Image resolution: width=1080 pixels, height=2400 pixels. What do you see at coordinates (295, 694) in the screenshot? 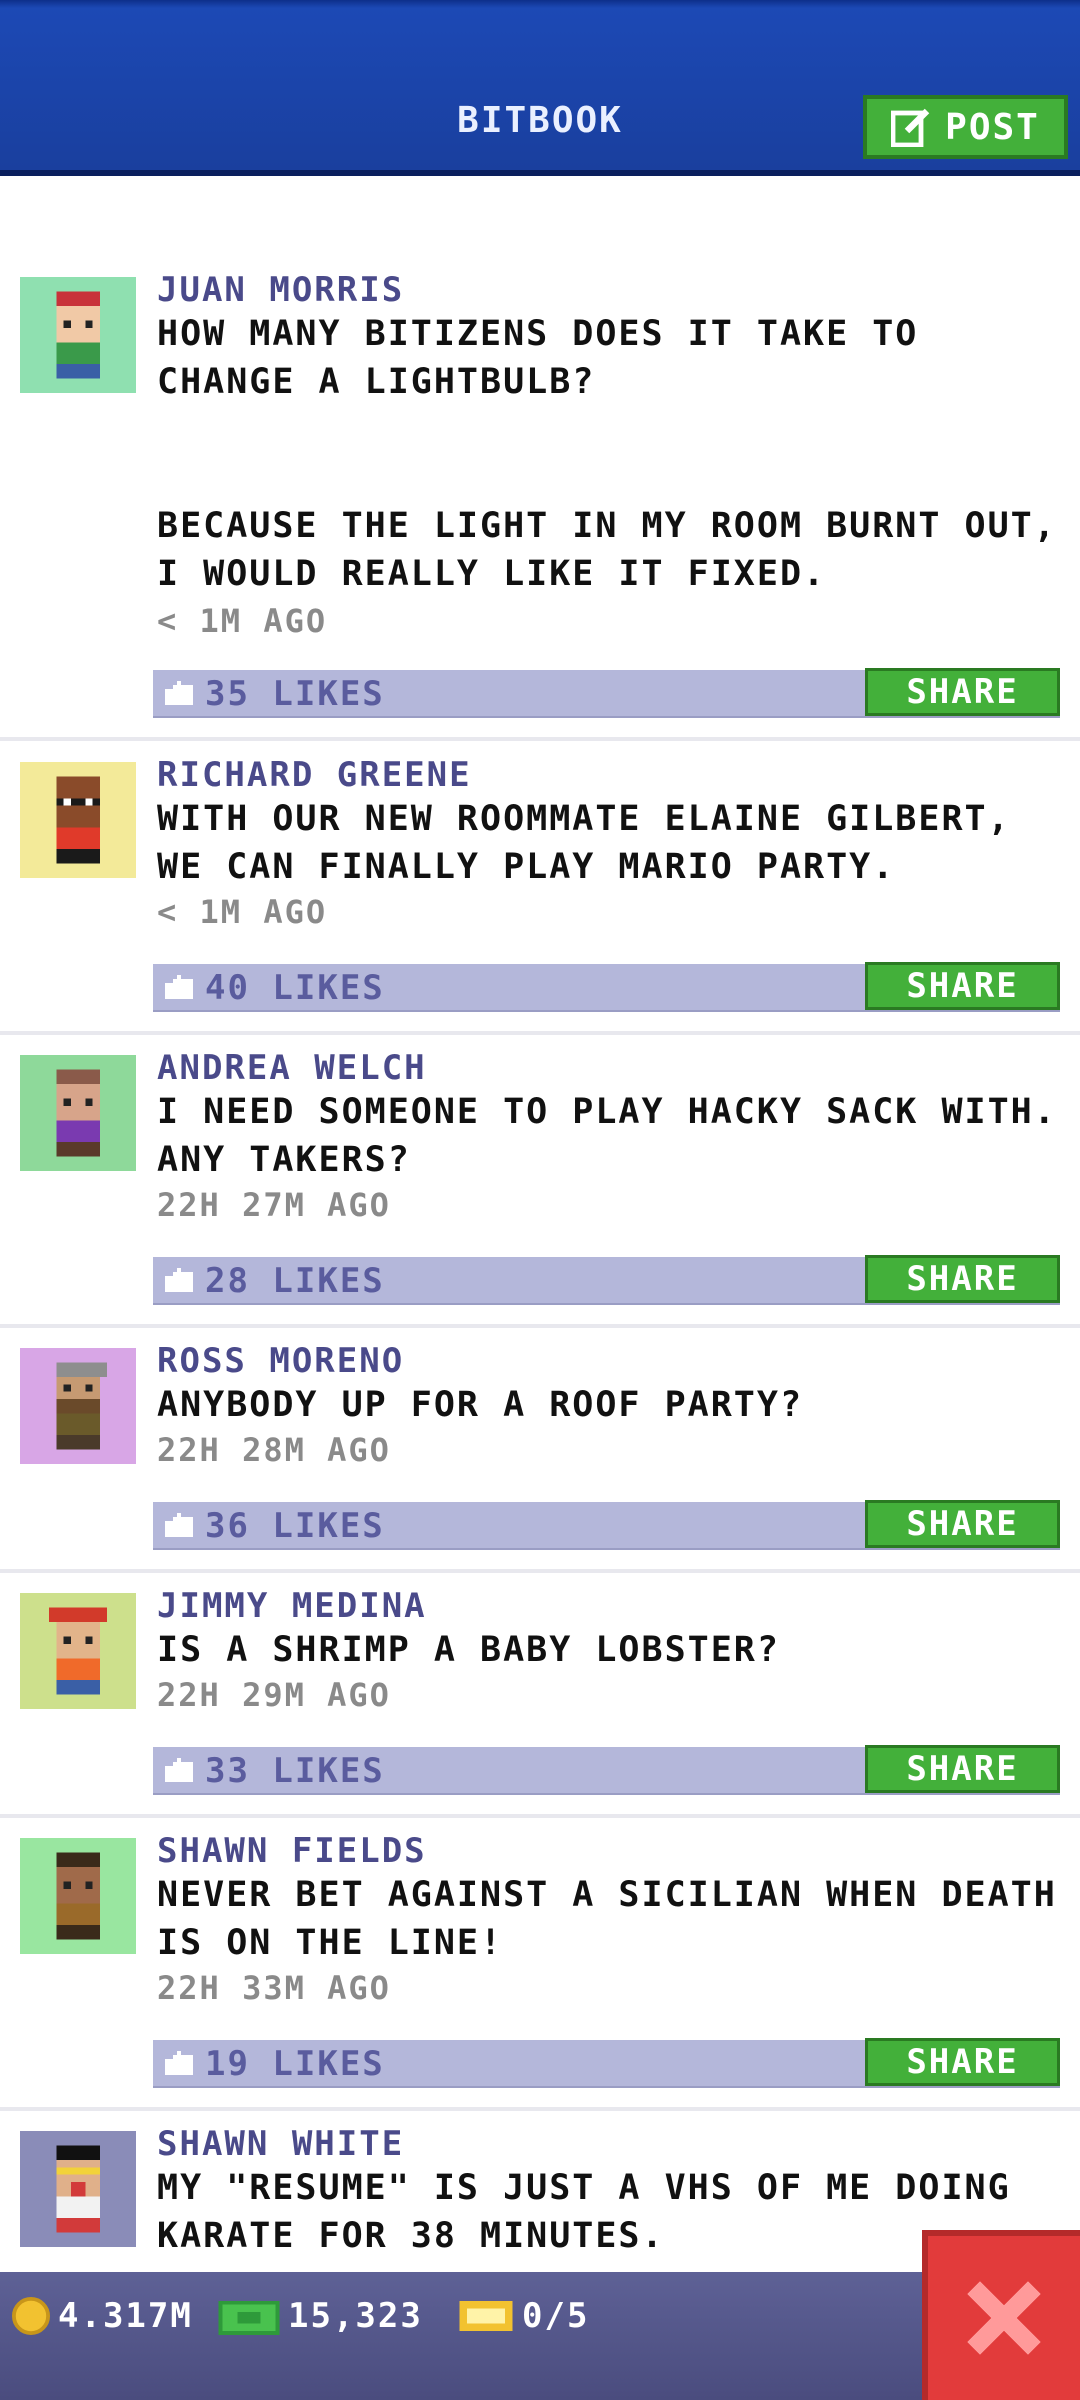
I see `likes-count: 35 LIKES` at bounding box center [295, 694].